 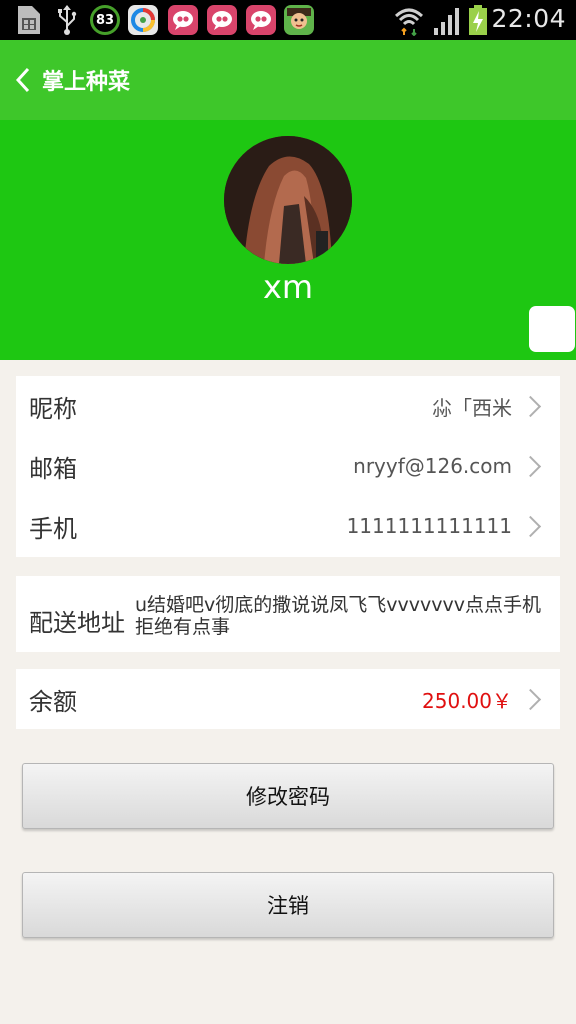 I want to click on address-value: u结婚吧v彻底的撒说说凤飞飞vvvvvvv点点手机拒绝有点事, so click(x=338, y=616).